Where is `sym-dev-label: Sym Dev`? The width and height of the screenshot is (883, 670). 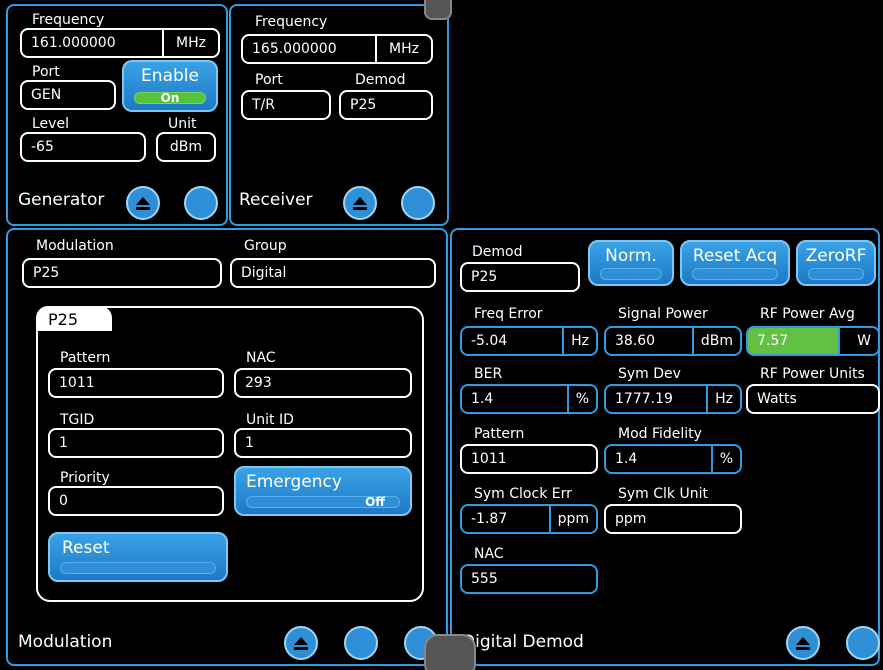 sym-dev-label: Sym Dev is located at coordinates (649, 374).